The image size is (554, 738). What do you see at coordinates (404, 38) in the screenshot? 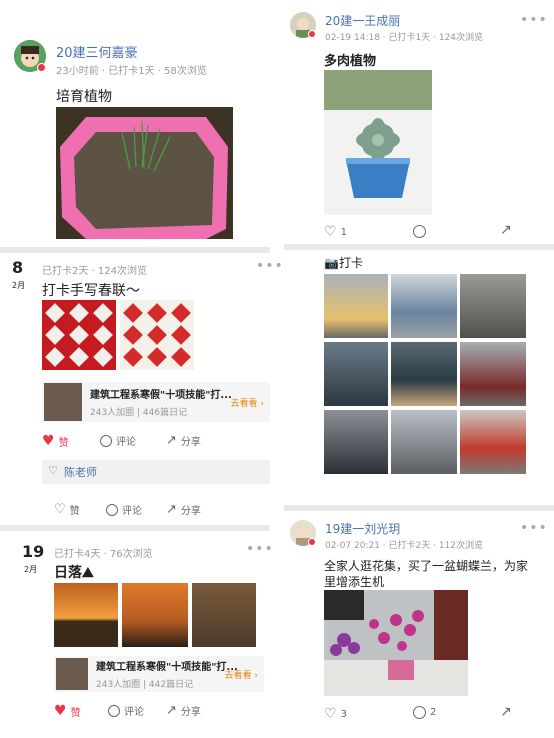
I see `post-meta: 02-19 14:18 · 已打卡1天 · 124次浏览` at bounding box center [404, 38].